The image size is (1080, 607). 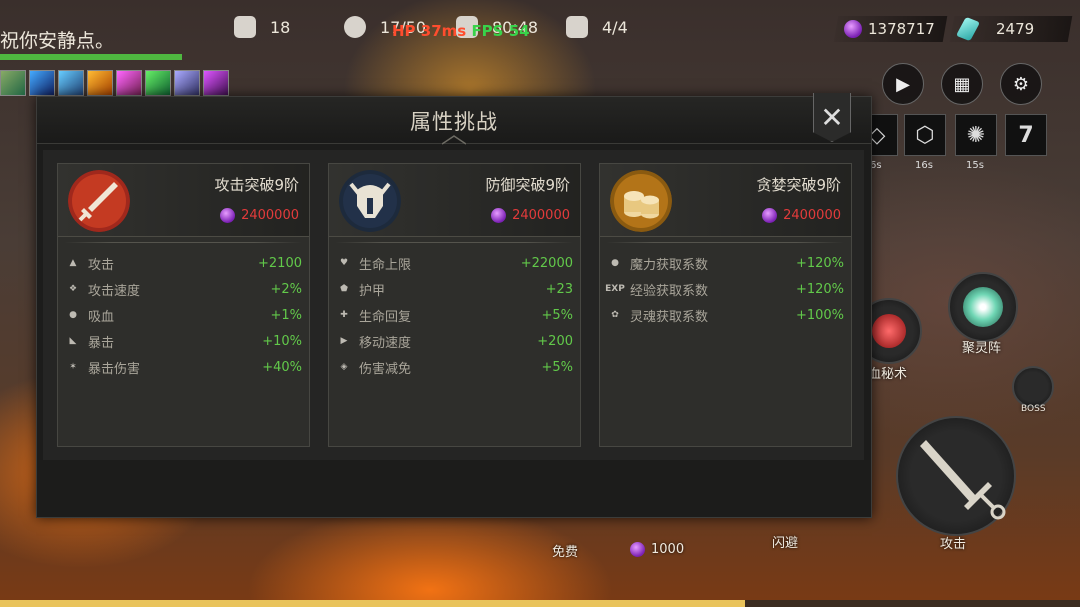 I want to click on card-header: 贪婪突破9阶 2400000, so click(x=725, y=200).